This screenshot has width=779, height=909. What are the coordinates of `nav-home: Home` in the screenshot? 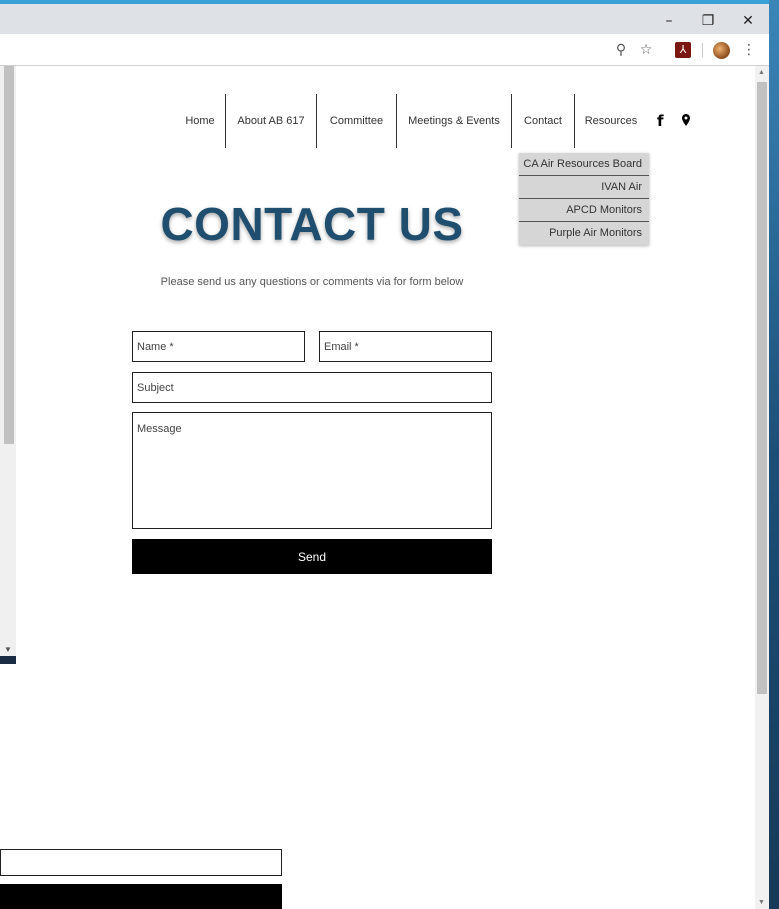 It's located at (200, 121).